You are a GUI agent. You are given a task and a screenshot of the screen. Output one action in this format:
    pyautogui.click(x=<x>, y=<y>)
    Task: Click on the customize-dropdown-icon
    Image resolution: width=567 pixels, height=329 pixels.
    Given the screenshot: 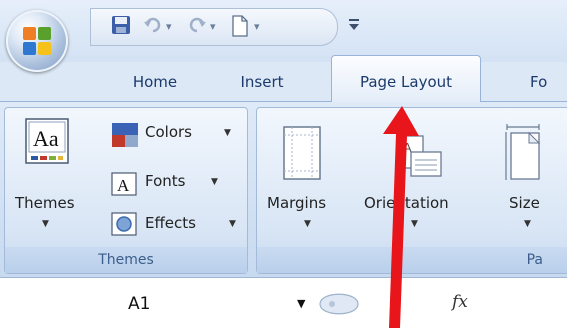 What is the action you would take?
    pyautogui.click(x=354, y=25)
    